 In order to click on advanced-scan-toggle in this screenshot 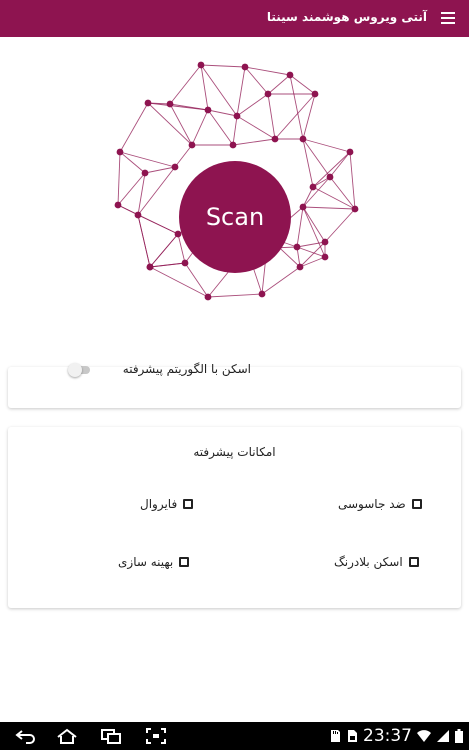, I will do `click(79, 370)`.